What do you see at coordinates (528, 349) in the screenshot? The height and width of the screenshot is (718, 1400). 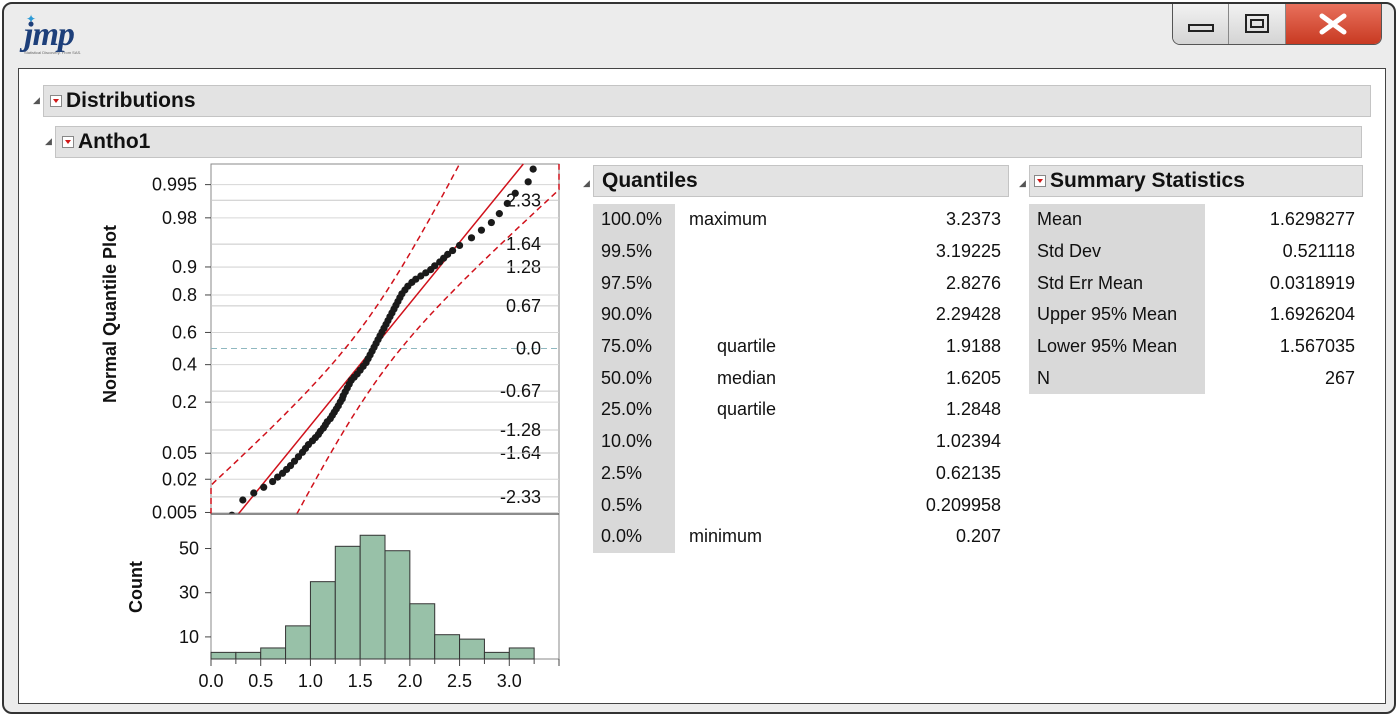 I see `normal-quantile-tick: 0.0` at bounding box center [528, 349].